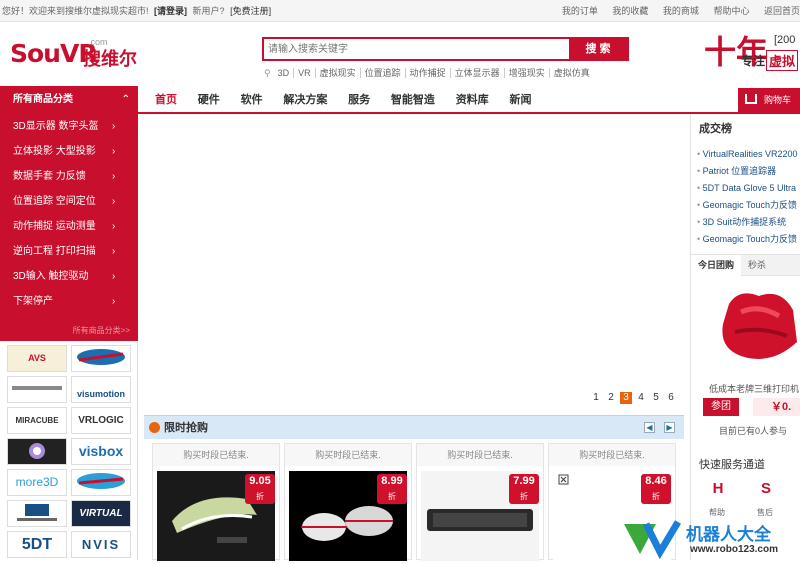  Describe the element at coordinates (170, 11) in the screenshot. I see `login-link: [请登录]` at that location.